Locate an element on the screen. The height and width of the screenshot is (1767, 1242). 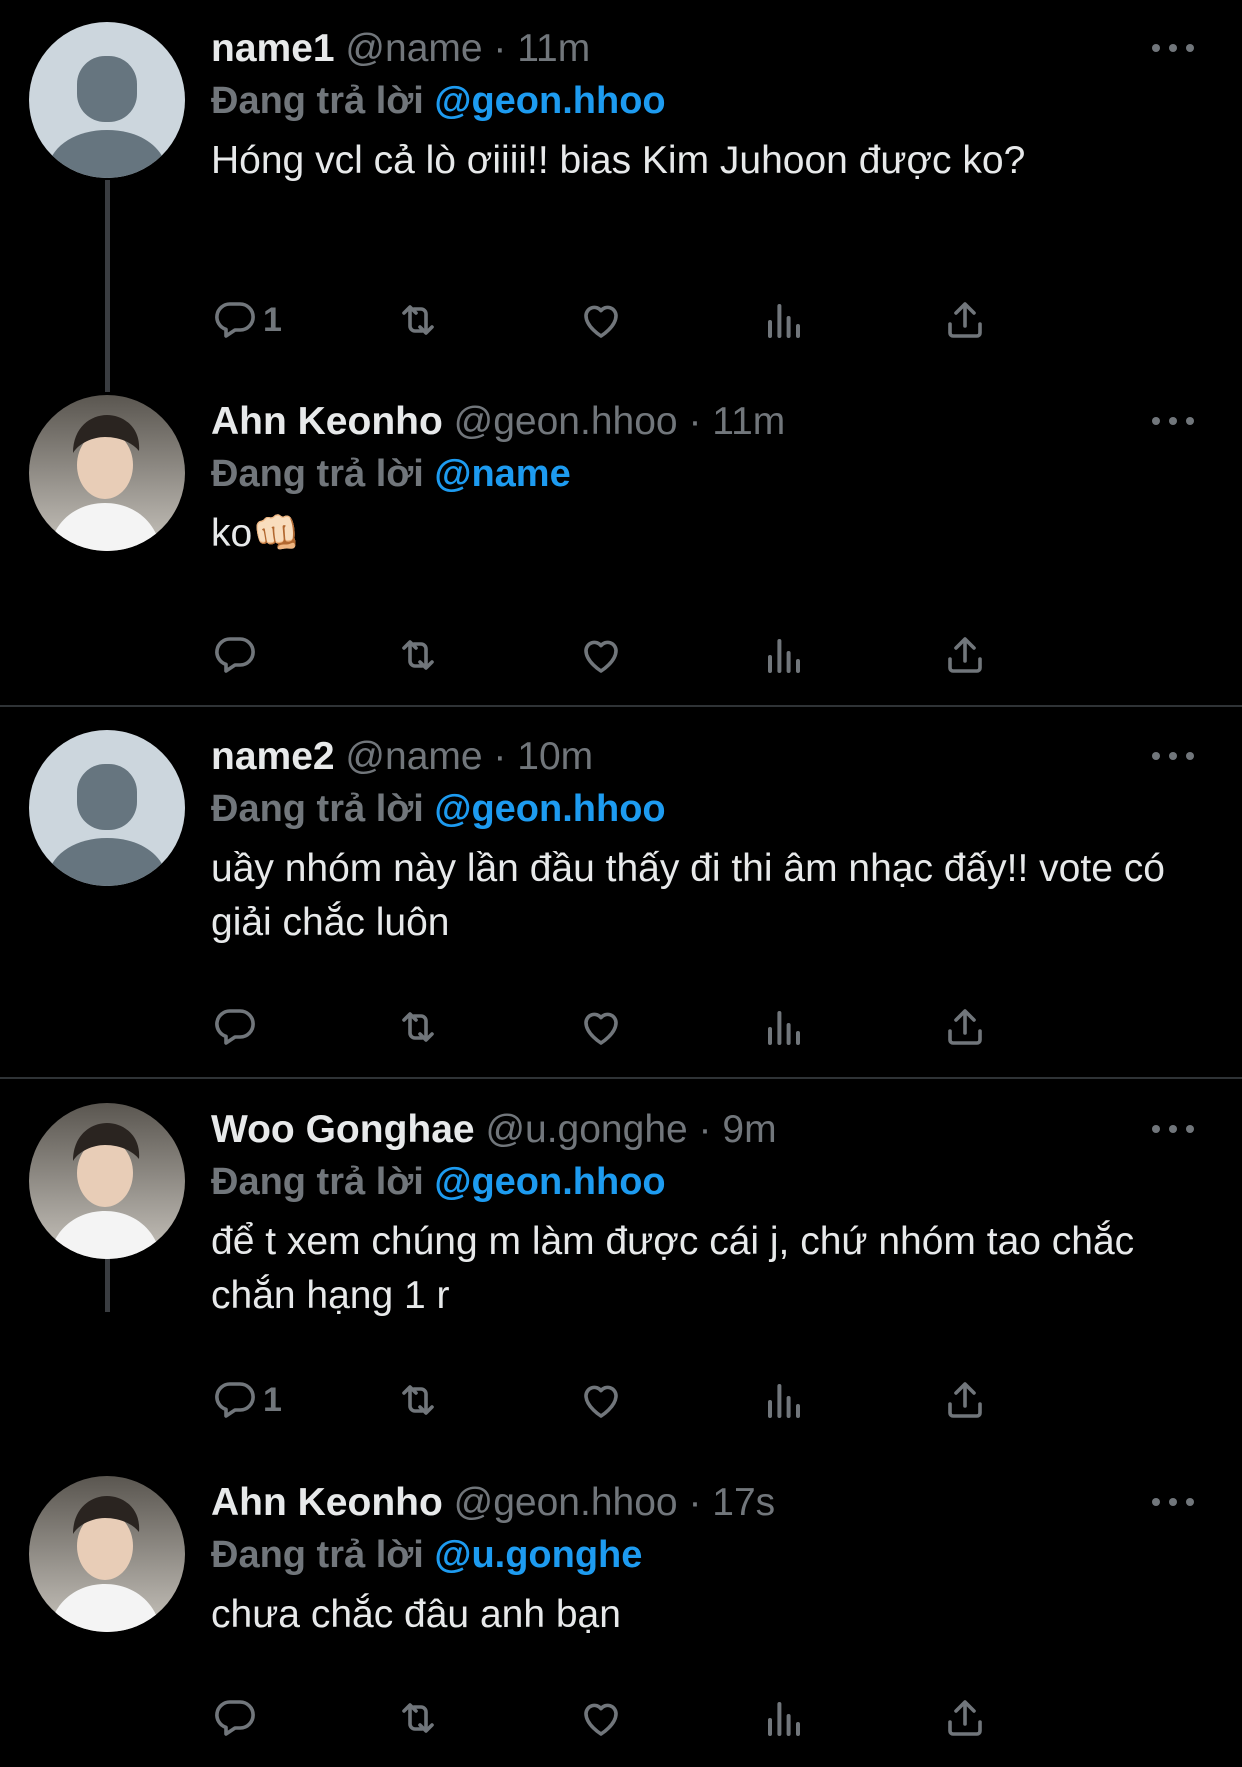
thread-divider is located at coordinates (621, 1078).